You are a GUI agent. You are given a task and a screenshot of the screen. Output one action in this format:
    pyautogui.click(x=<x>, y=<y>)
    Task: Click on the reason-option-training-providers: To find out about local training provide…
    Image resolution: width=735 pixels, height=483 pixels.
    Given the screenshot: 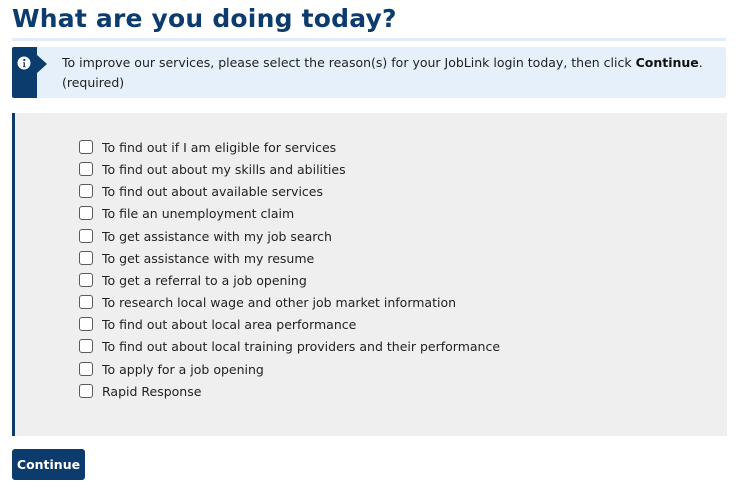 What is the action you would take?
    pyautogui.click(x=289, y=346)
    